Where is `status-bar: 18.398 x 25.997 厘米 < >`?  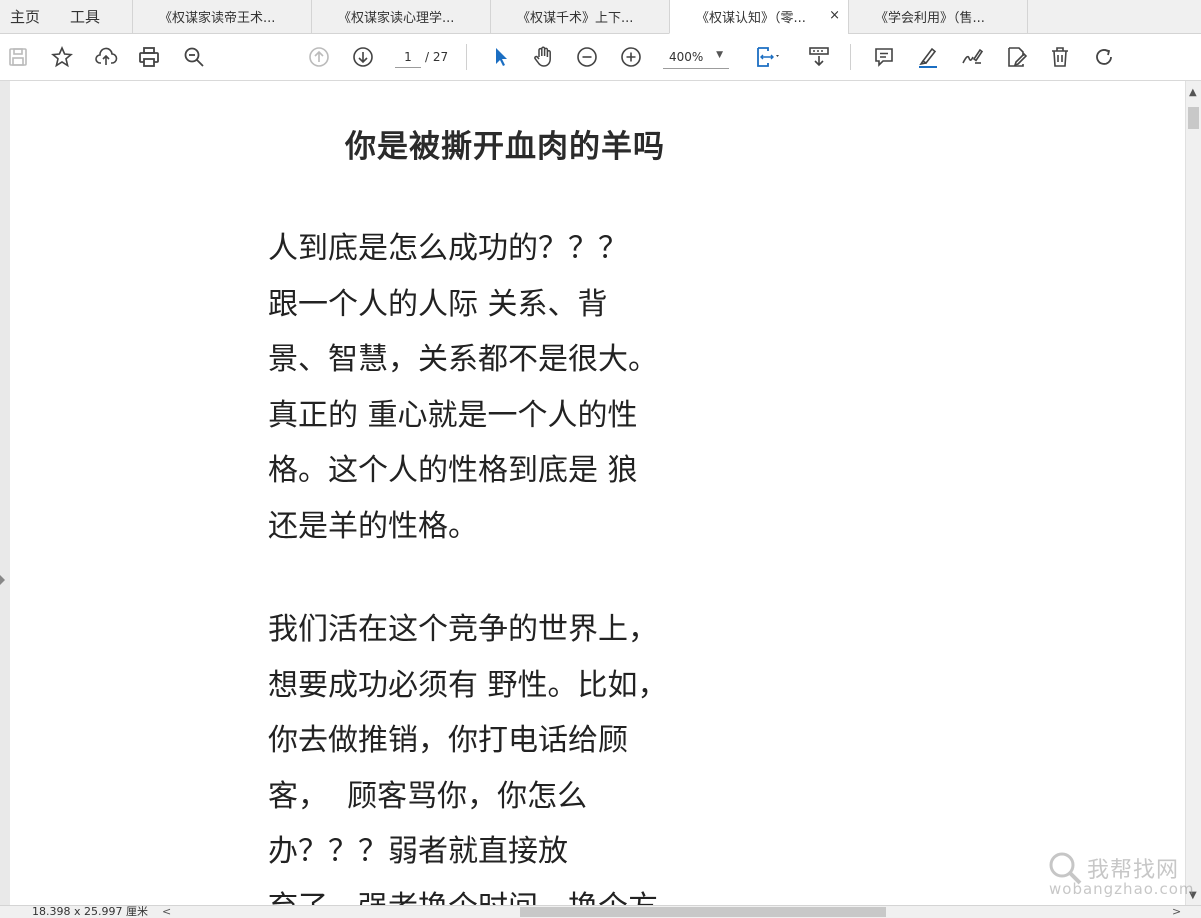
status-bar: 18.398 x 25.997 厘米 < > is located at coordinates (600, 911).